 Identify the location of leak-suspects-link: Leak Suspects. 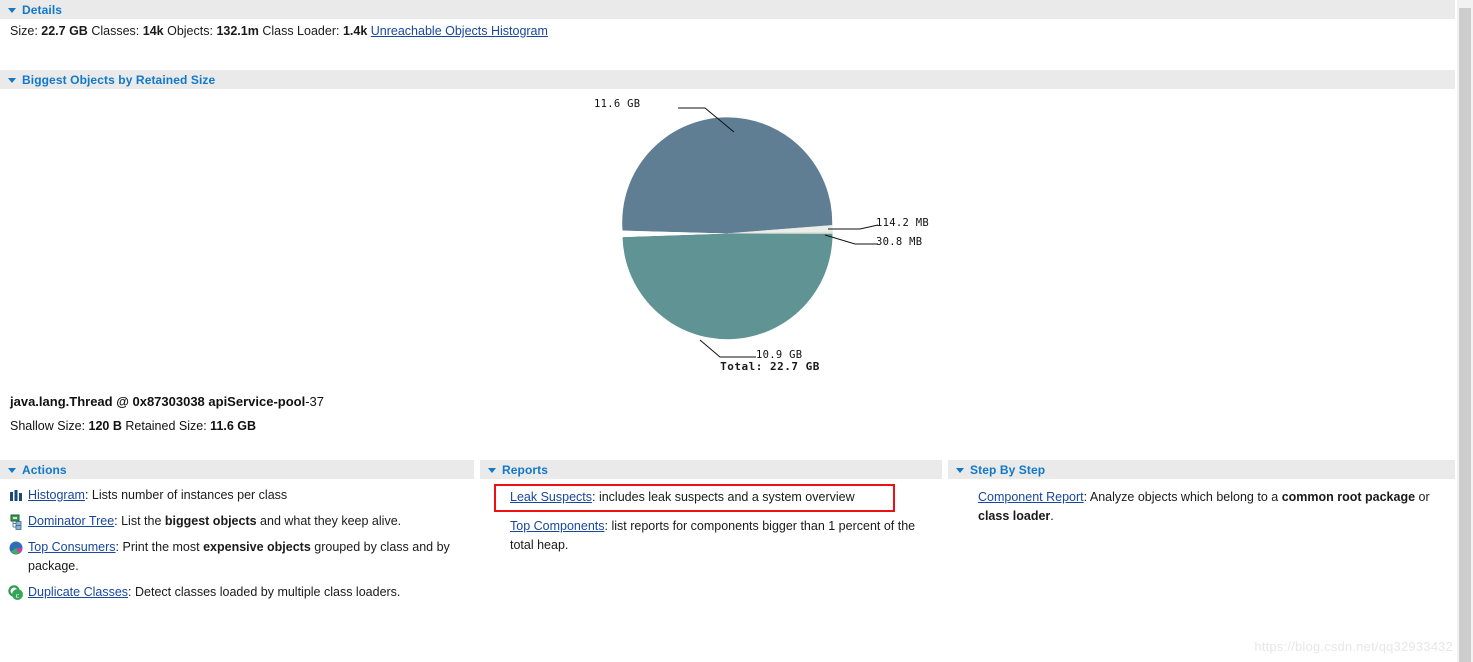
(551, 497).